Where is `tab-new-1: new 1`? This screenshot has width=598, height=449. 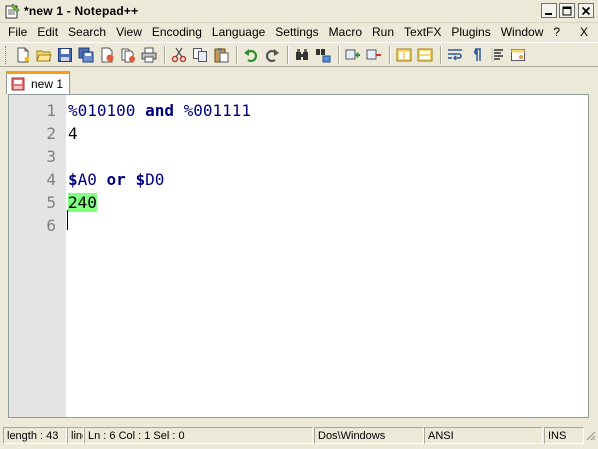 tab-new-1: new 1 is located at coordinates (38, 82).